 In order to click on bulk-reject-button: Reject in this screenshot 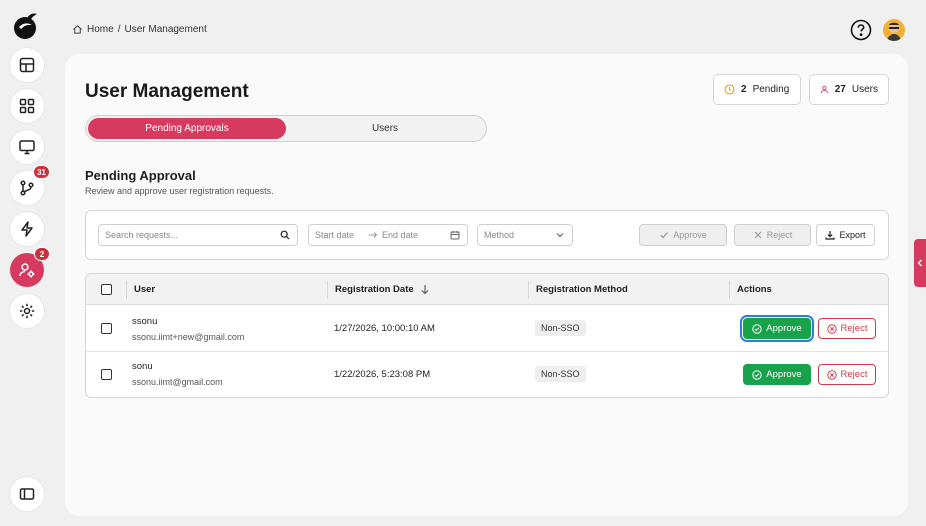, I will do `click(772, 235)`.